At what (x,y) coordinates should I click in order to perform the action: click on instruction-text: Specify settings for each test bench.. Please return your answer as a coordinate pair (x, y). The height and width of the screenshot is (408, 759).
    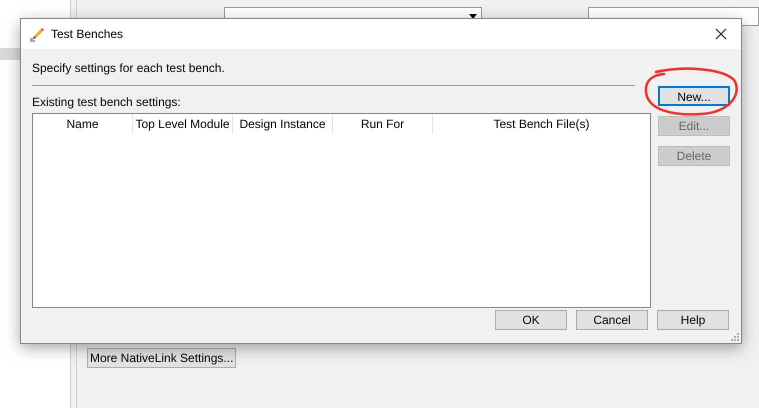
    Looking at the image, I should click on (129, 68).